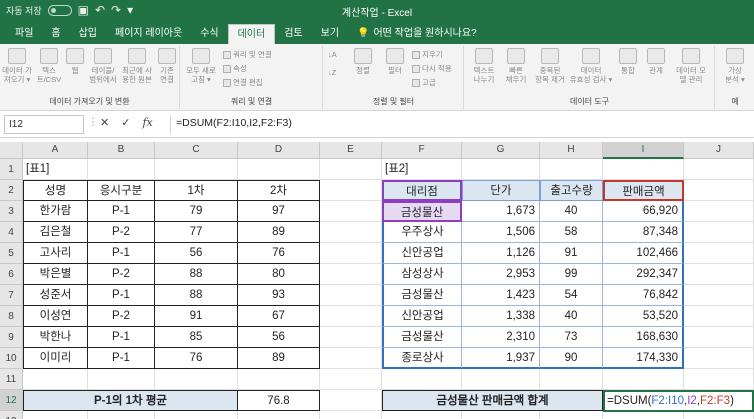 This screenshot has height=419, width=754. I want to click on table2-cell: 2,953, so click(501, 274).